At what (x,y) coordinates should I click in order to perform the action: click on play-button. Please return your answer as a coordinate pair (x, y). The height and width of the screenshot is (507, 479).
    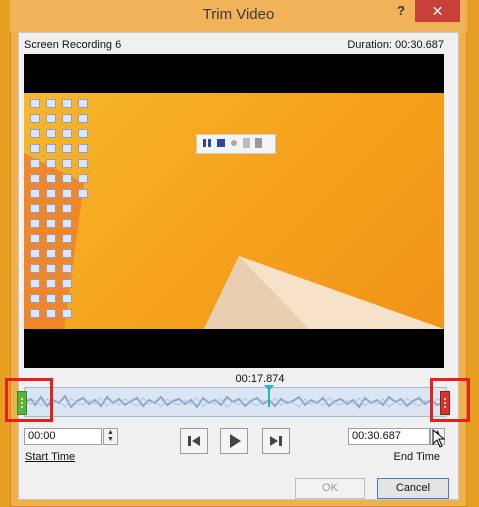
    Looking at the image, I should click on (234, 441).